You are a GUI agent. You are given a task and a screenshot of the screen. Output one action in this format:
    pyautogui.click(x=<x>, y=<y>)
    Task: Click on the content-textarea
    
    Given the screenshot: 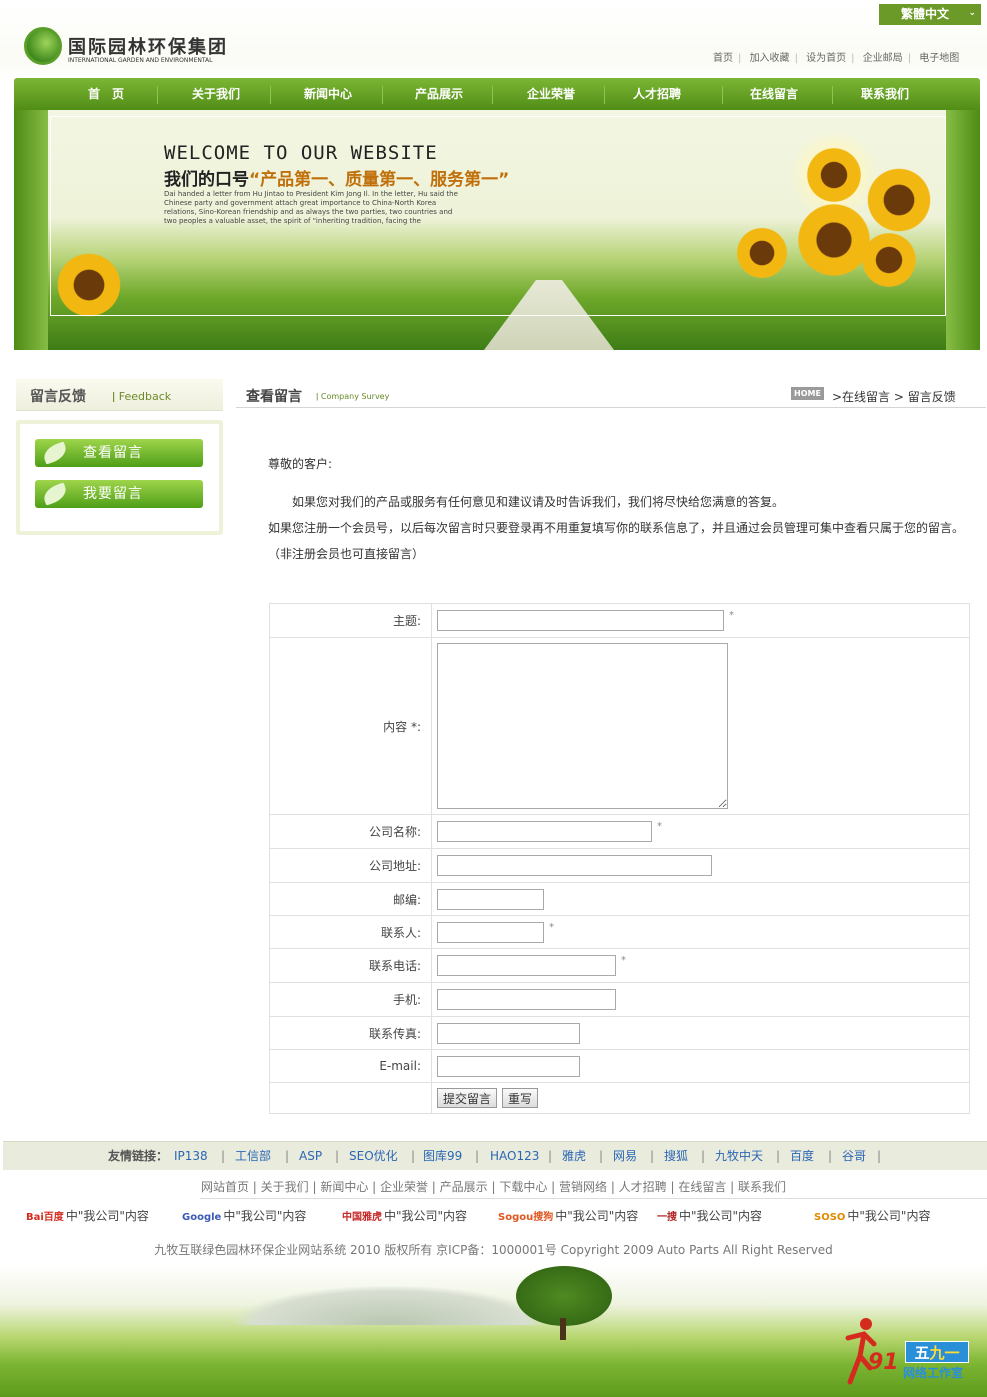 What is the action you would take?
    pyautogui.click(x=582, y=726)
    